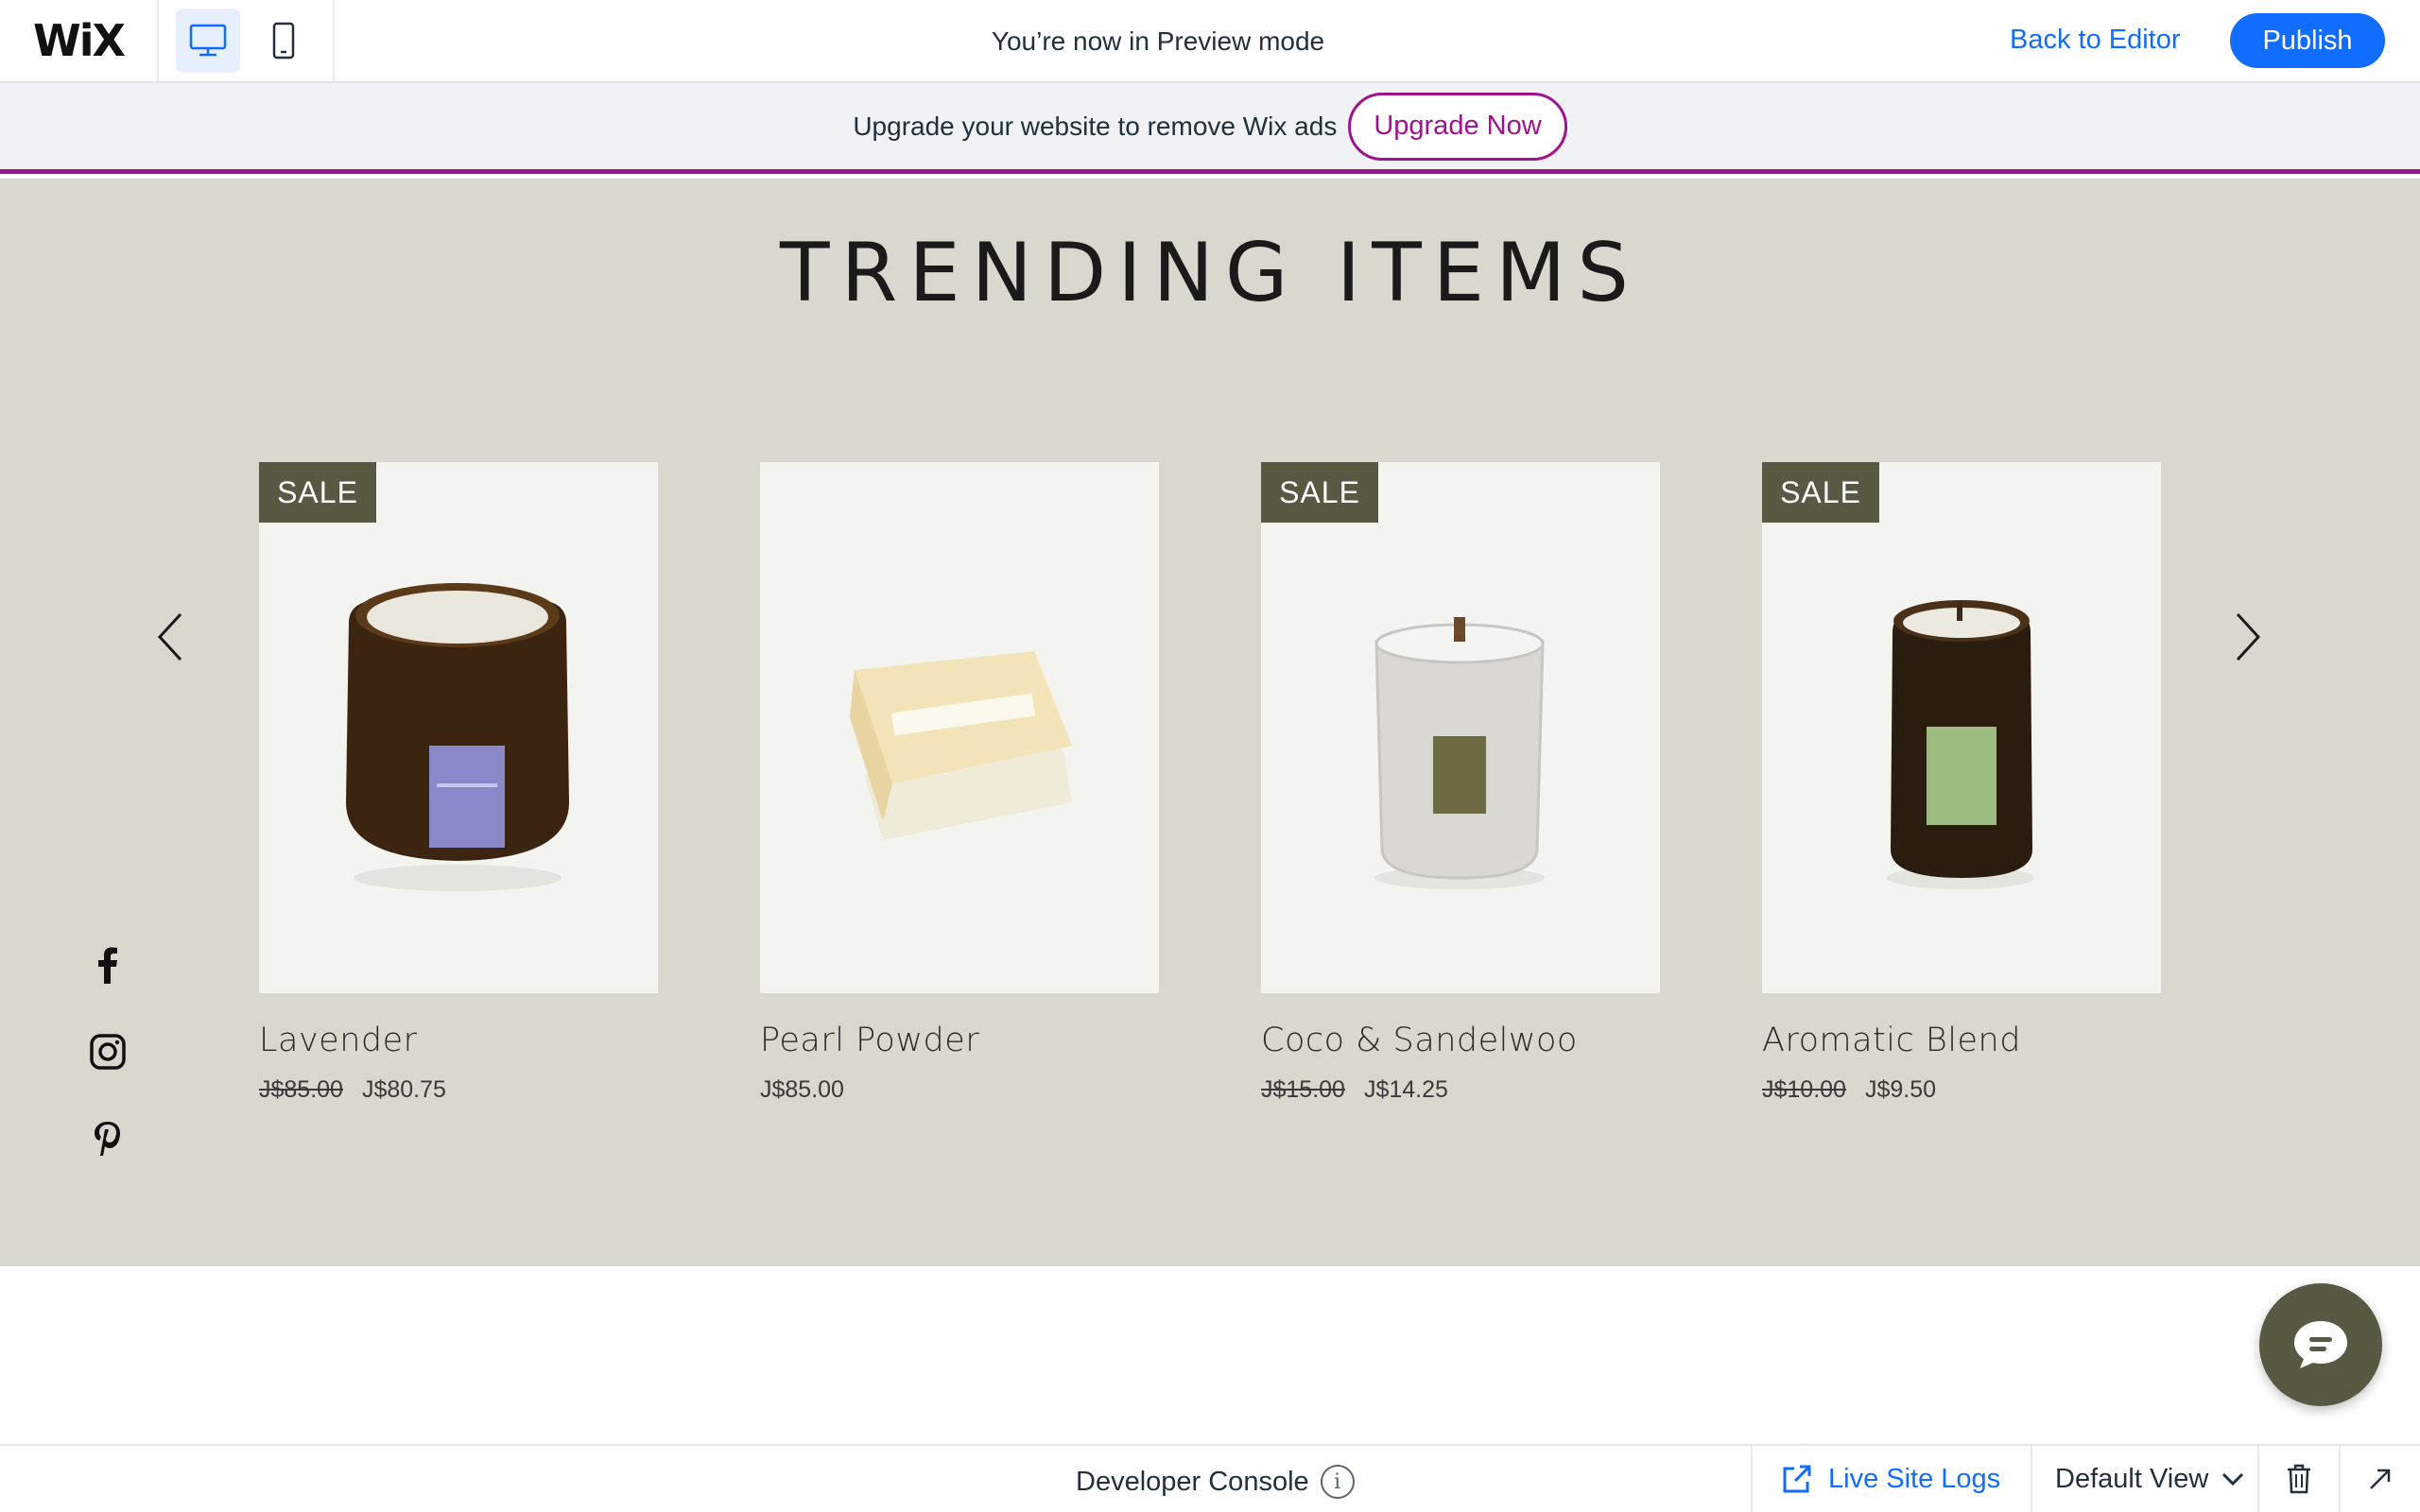 The image size is (2420, 1512). Describe the element at coordinates (403, 1089) in the screenshot. I see `sale-price: J$80.75` at that location.